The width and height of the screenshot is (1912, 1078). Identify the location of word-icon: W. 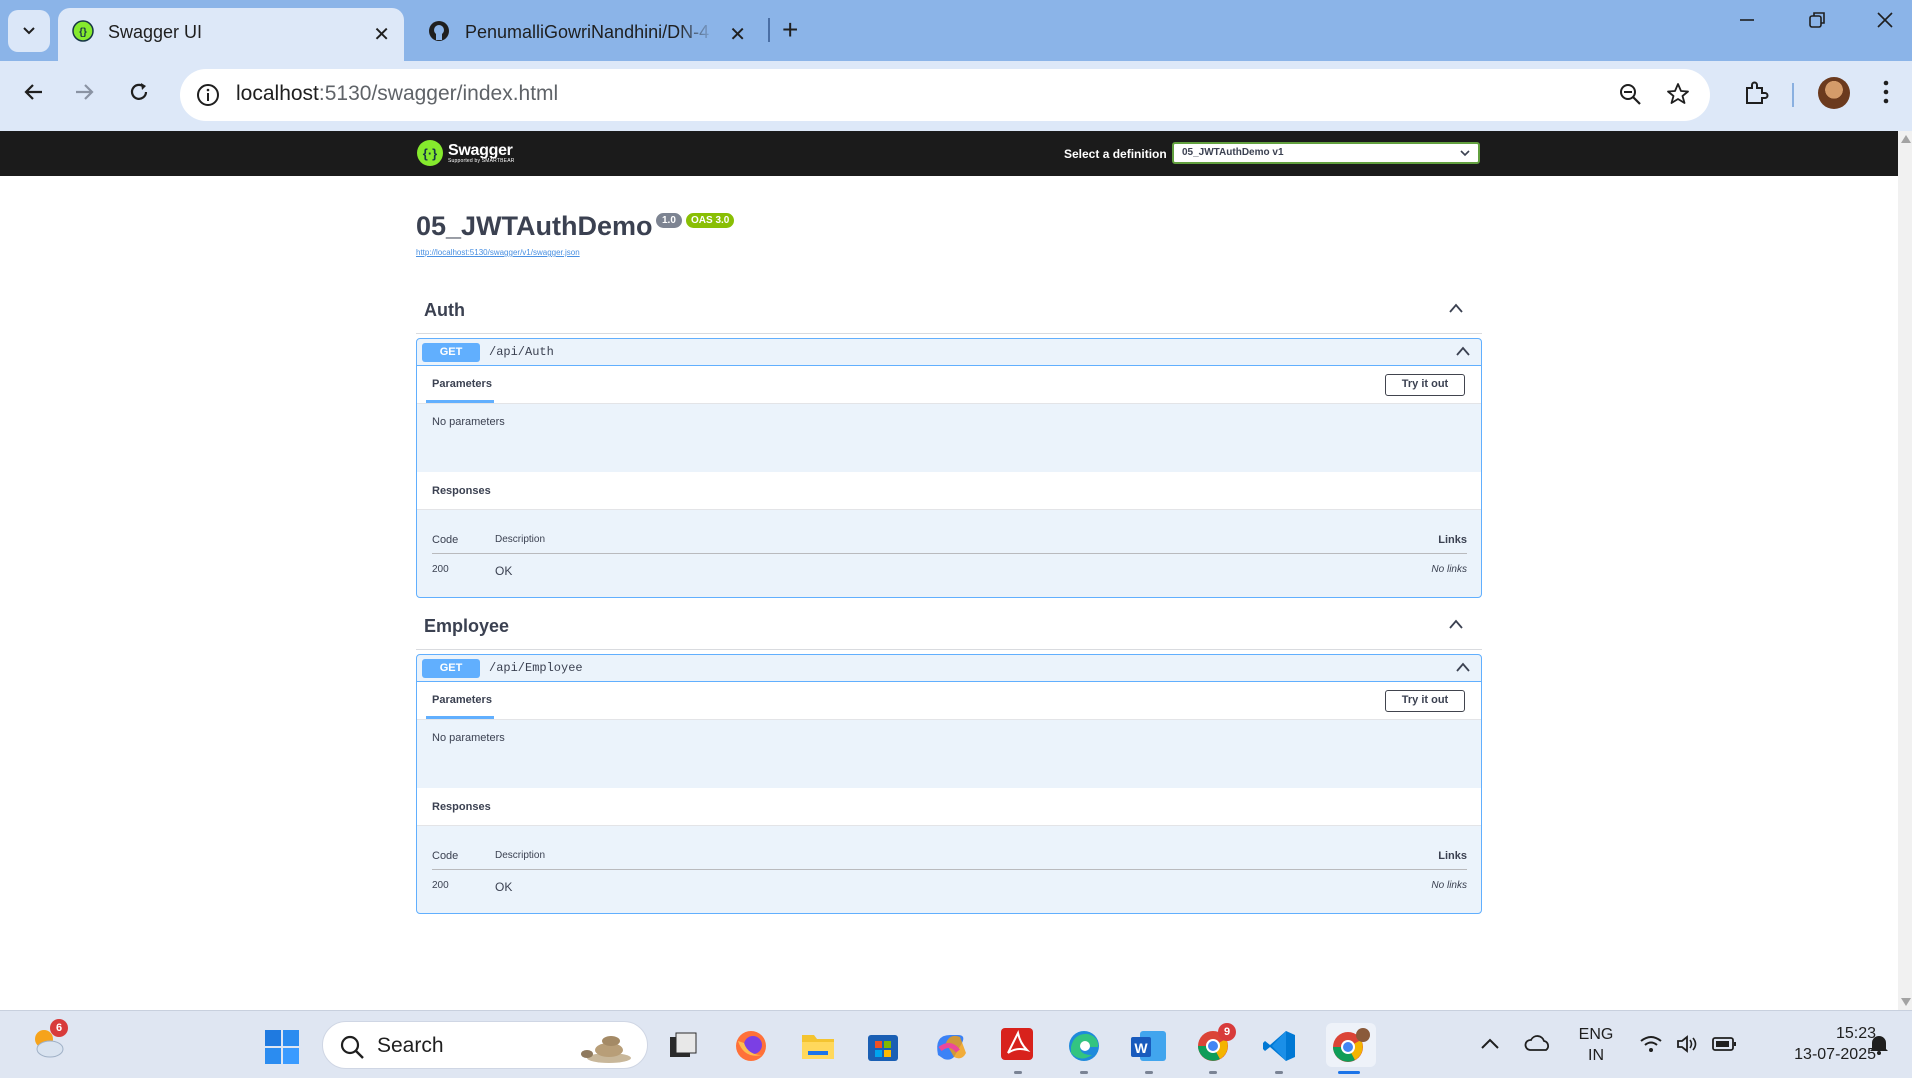
(1149, 1046).